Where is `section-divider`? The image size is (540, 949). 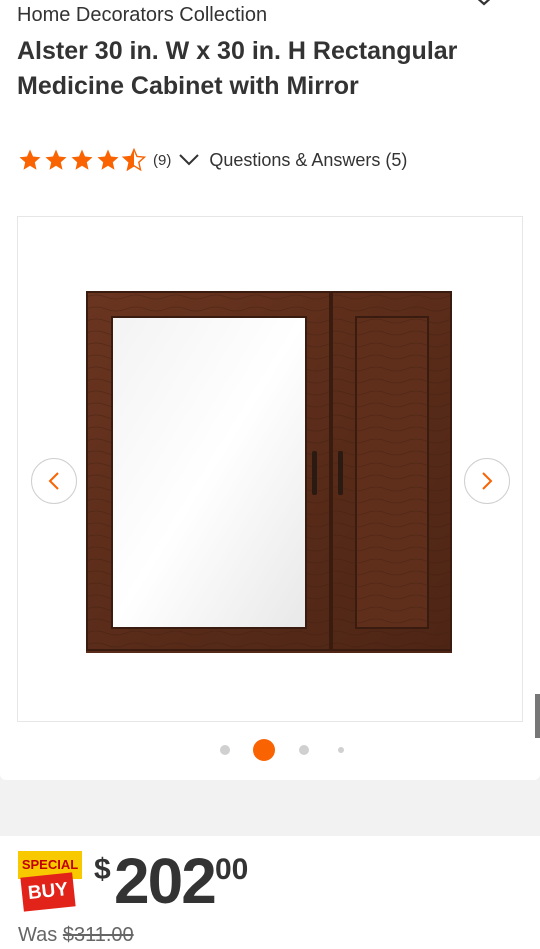 section-divider is located at coordinates (270, 808).